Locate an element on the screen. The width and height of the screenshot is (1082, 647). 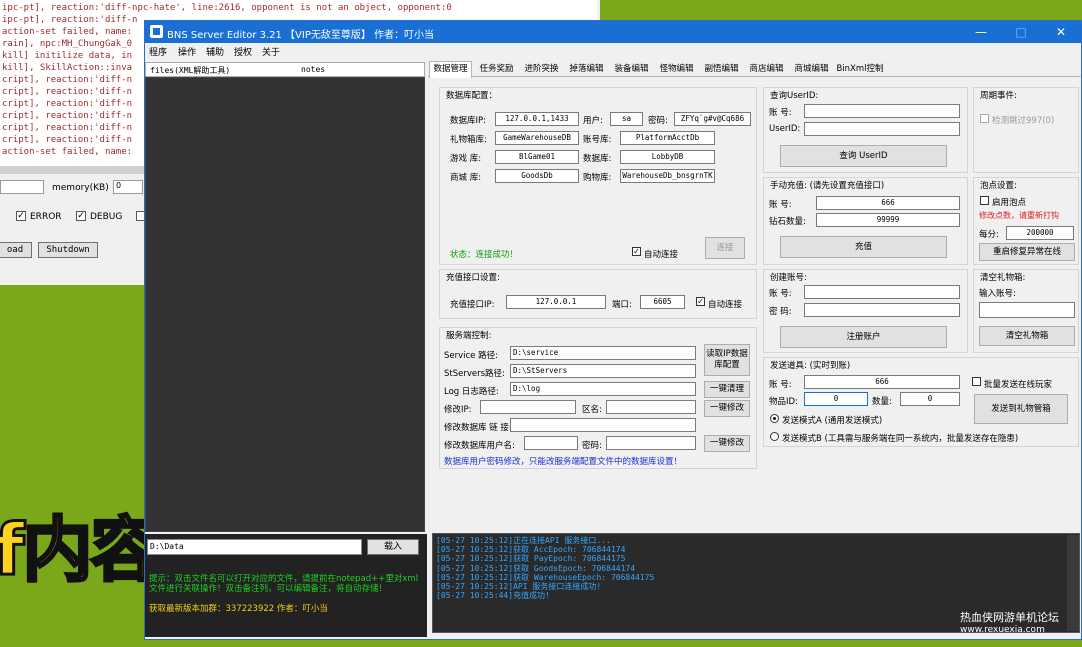
db-pwd-modify-label: 密码: is located at coordinates (592, 446).